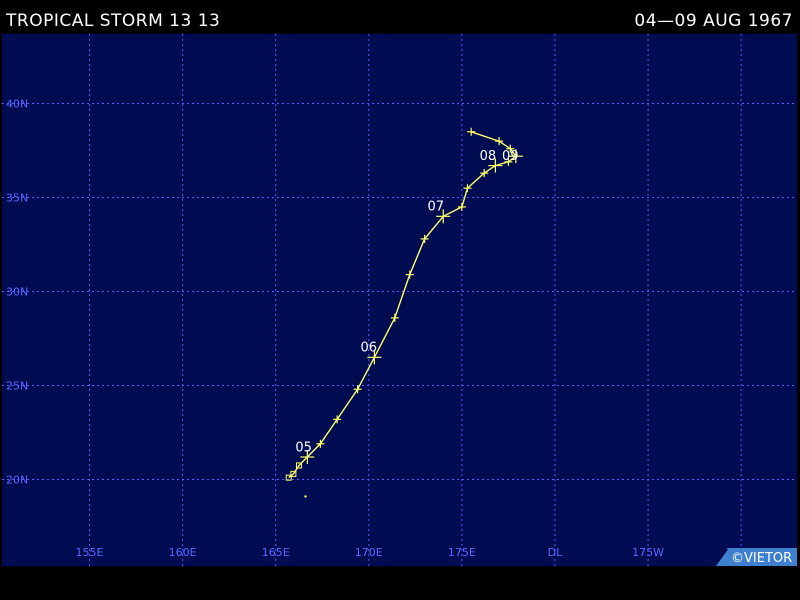 The height and width of the screenshot is (600, 800). Describe the element at coordinates (90, 552) in the screenshot. I see `lon-label: 155E` at that location.